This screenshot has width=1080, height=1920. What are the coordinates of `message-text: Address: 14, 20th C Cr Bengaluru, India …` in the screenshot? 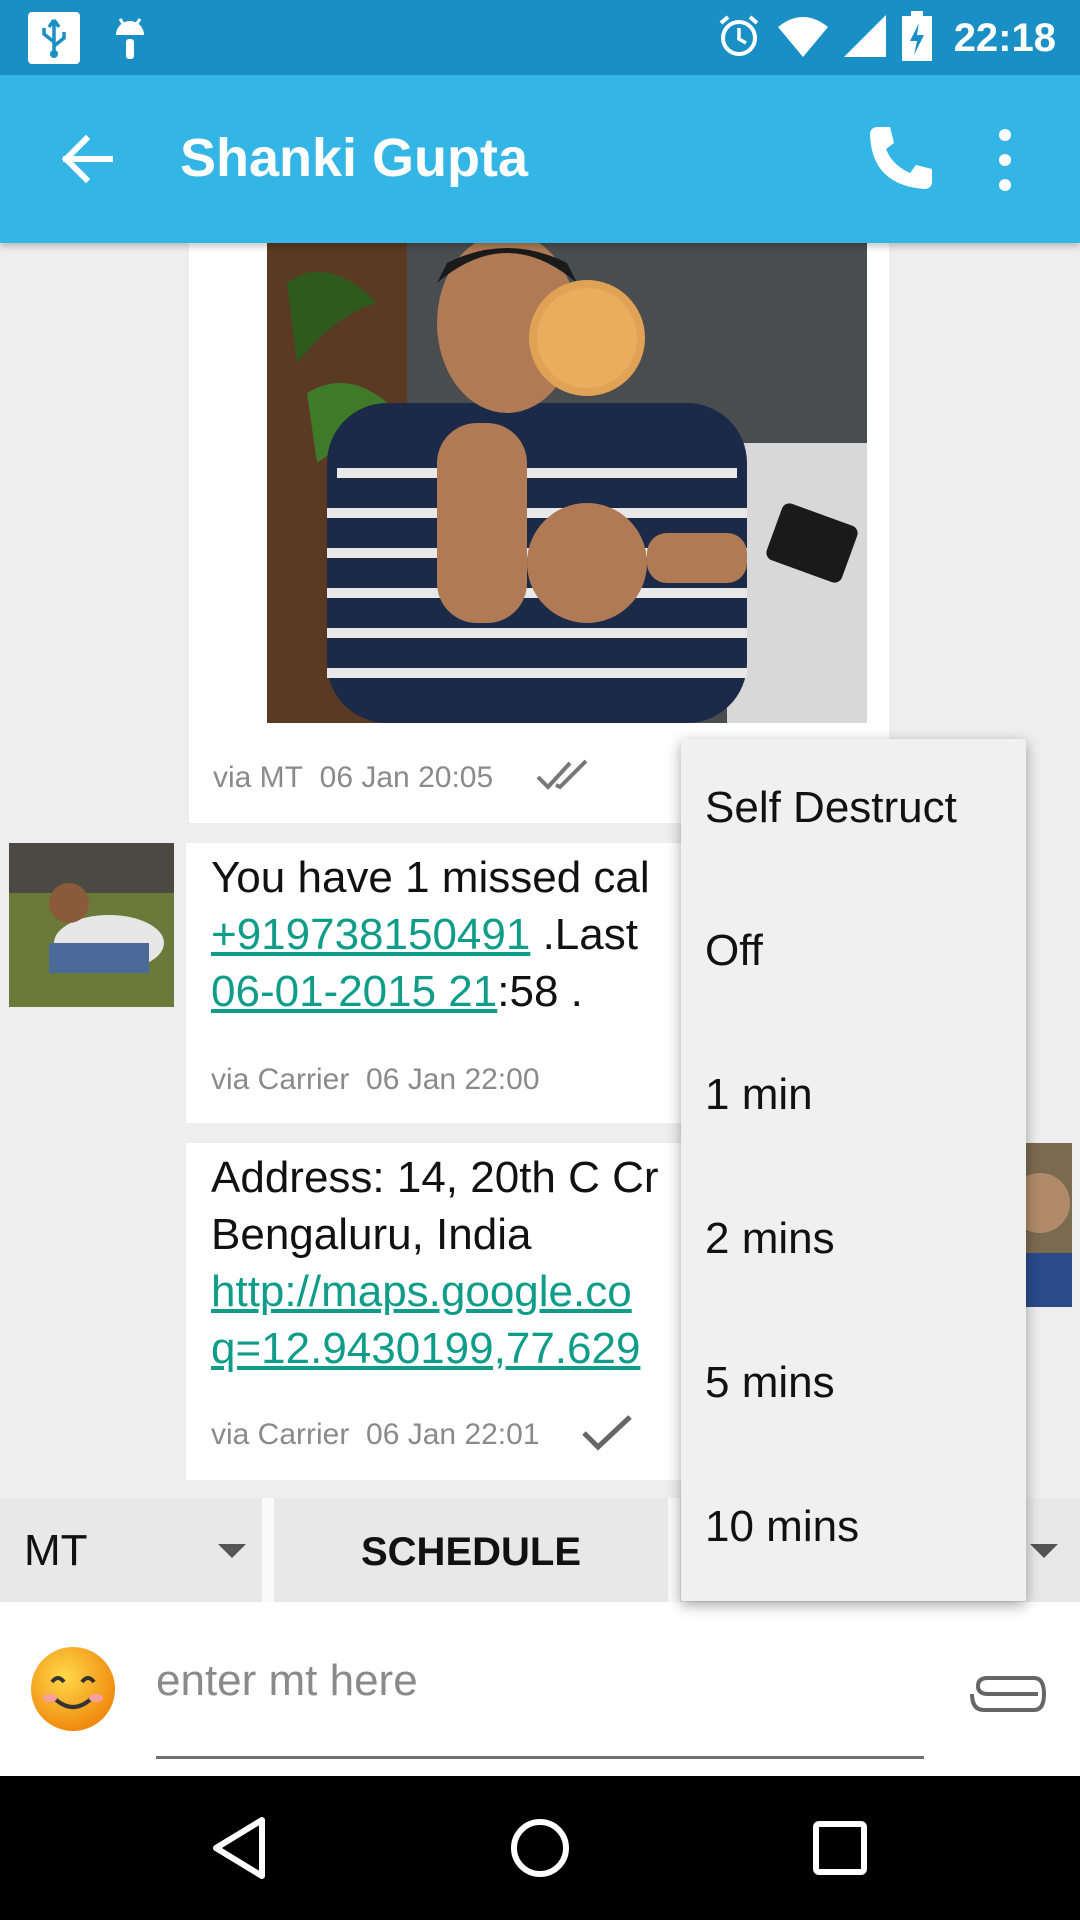 It's located at (435, 1263).